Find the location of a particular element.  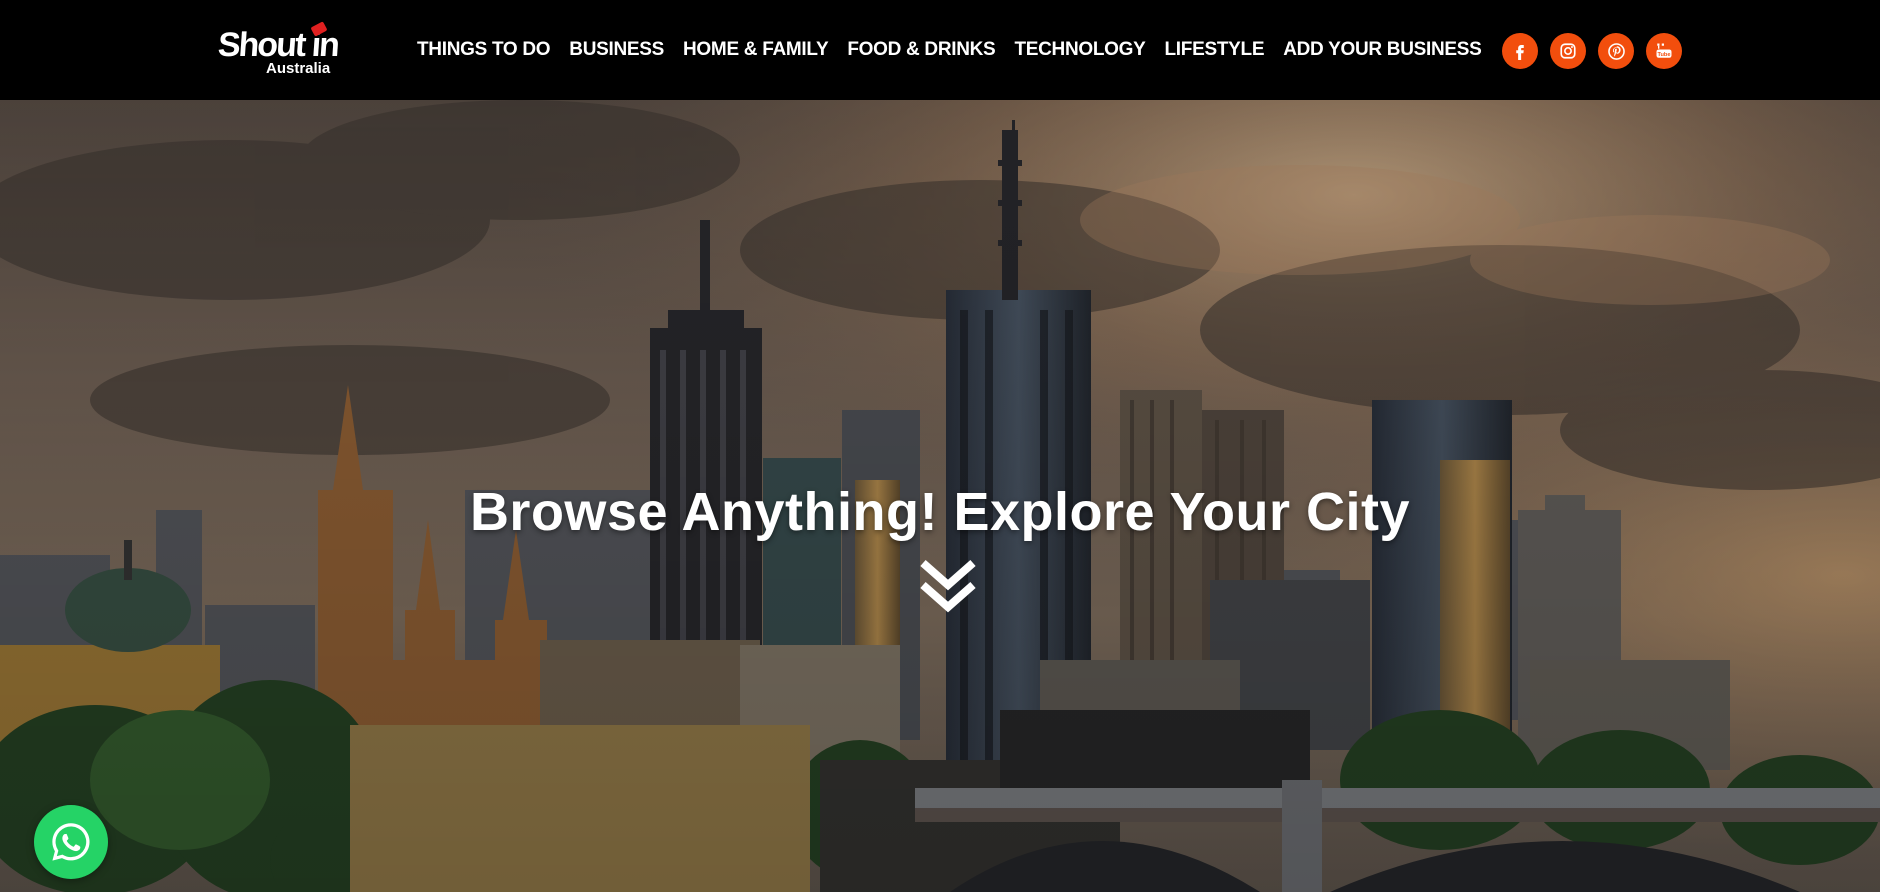

facebook-button is located at coordinates (1520, 51).